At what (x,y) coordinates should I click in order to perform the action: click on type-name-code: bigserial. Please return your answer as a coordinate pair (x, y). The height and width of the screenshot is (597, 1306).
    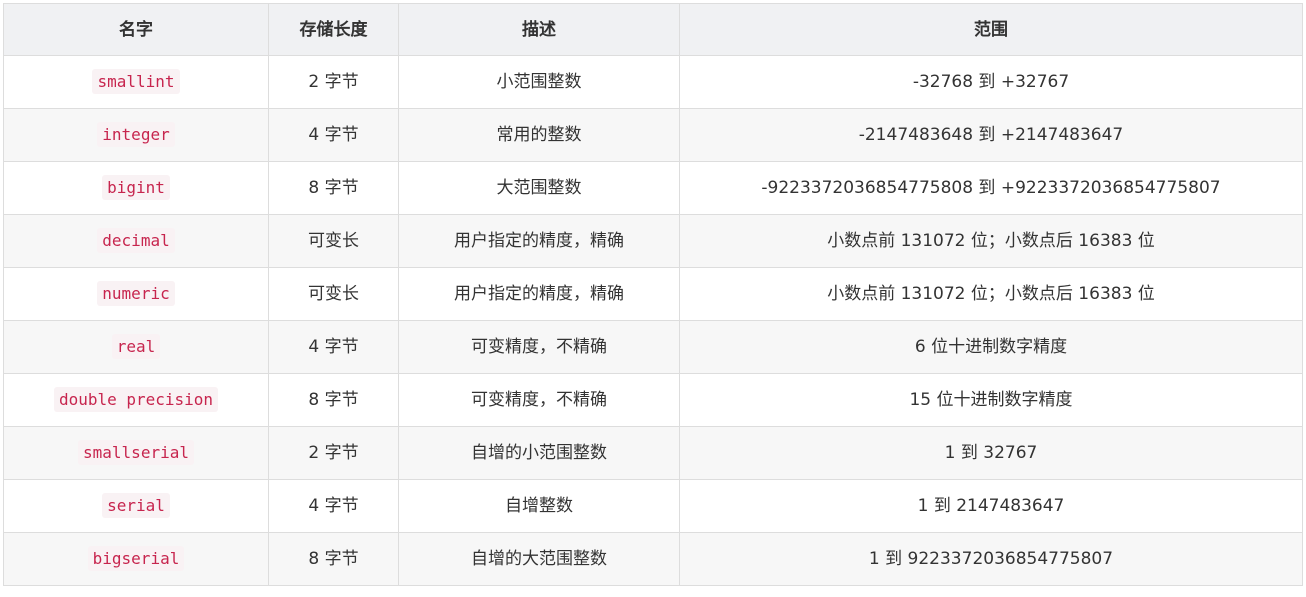
    Looking at the image, I should click on (136, 558).